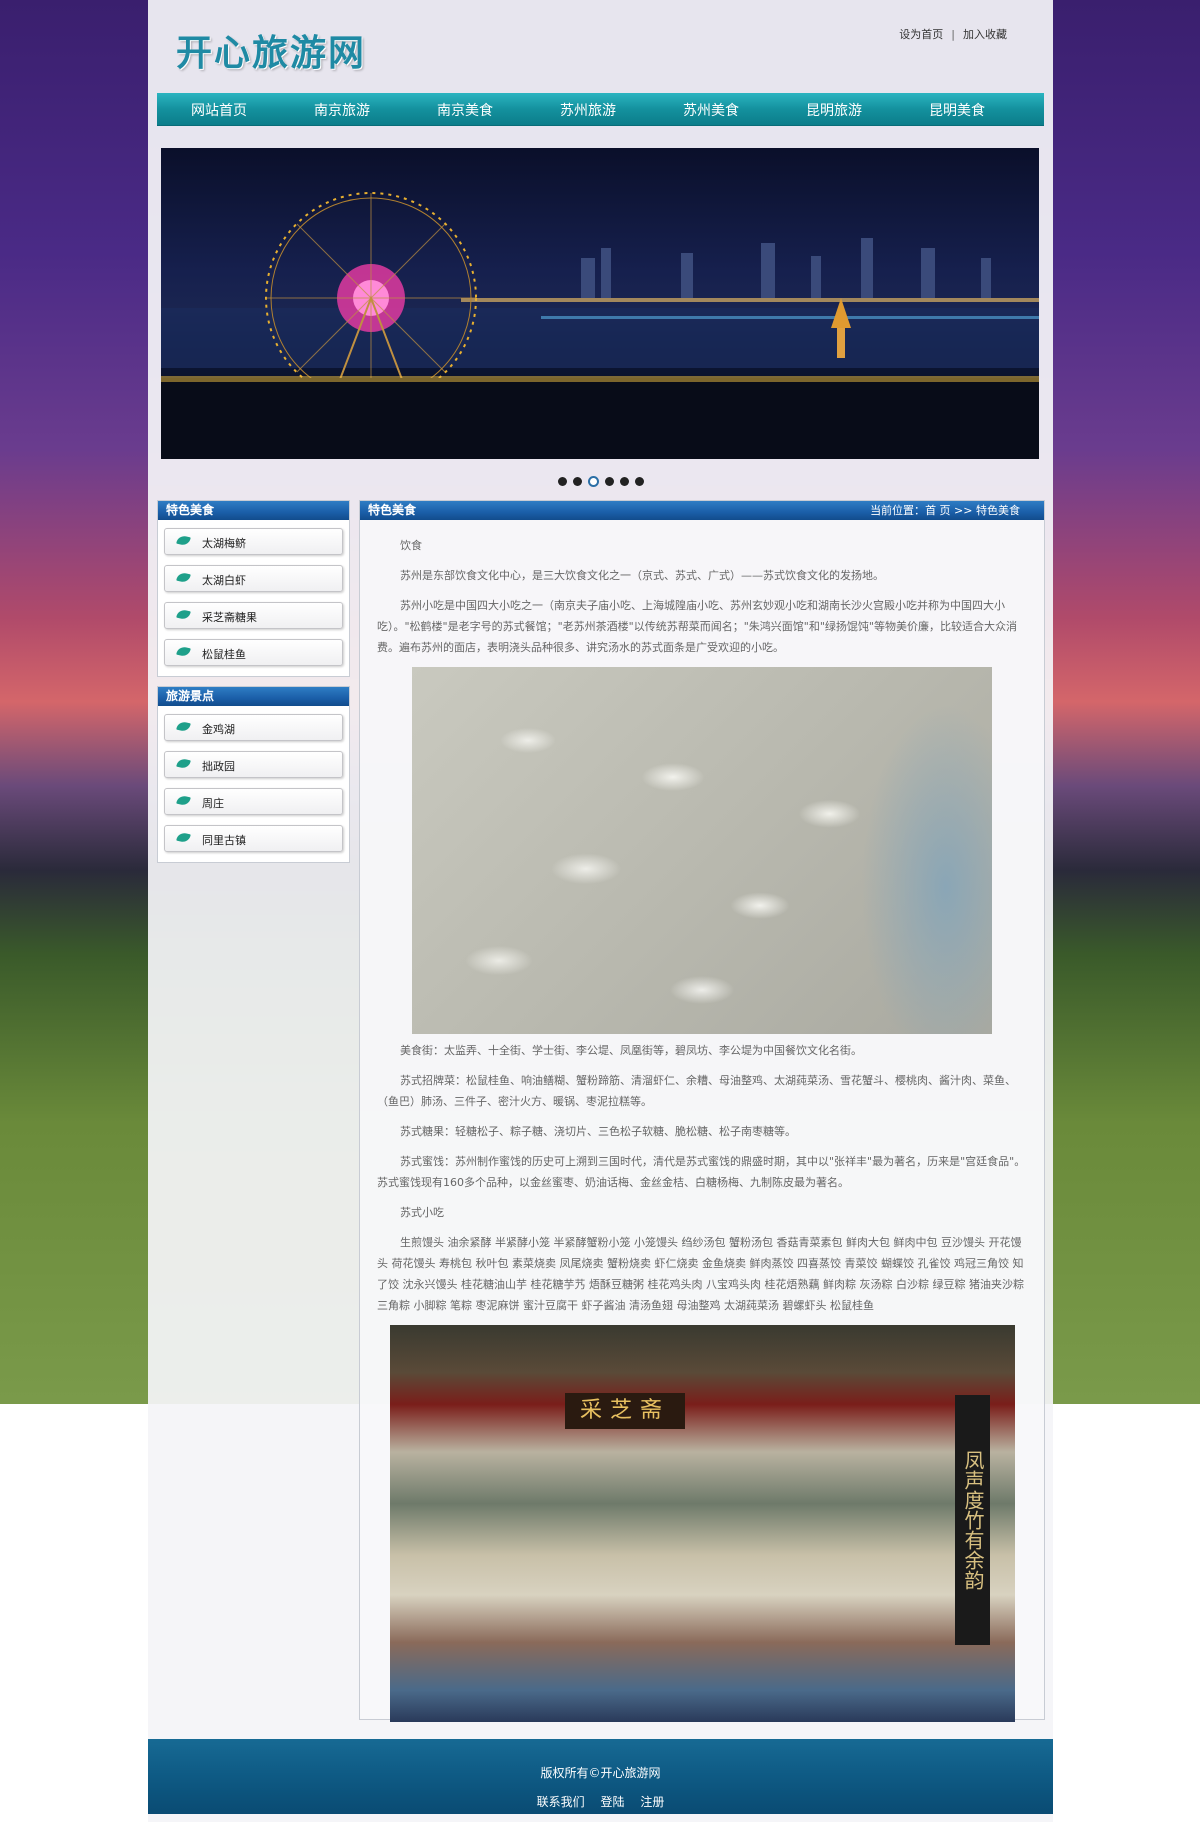  I want to click on sidebar-item-caizhizhai-candy: 采芝斋糖果, so click(253, 615).